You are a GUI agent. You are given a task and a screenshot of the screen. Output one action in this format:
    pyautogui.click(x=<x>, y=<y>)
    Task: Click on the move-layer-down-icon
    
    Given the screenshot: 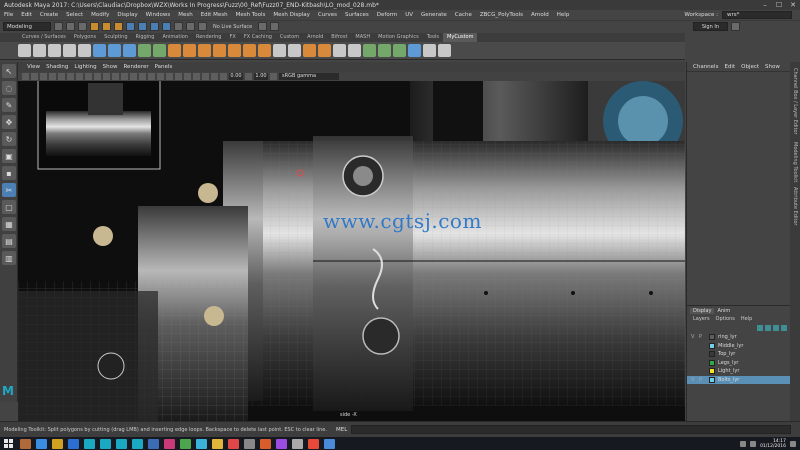 What is the action you would take?
    pyautogui.click(x=768, y=328)
    